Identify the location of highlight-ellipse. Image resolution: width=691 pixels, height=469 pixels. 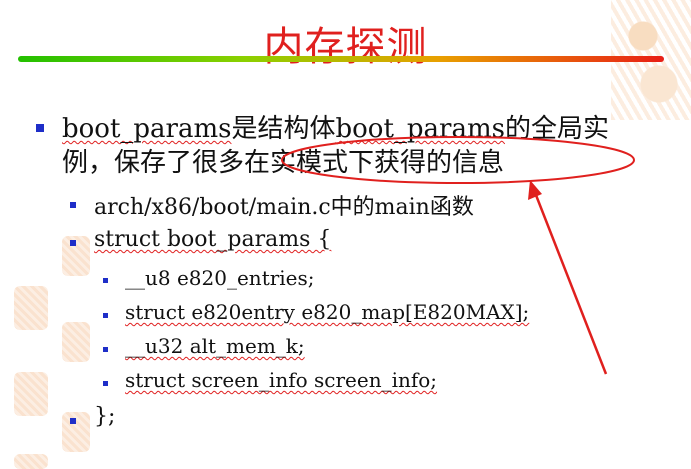
(458, 160).